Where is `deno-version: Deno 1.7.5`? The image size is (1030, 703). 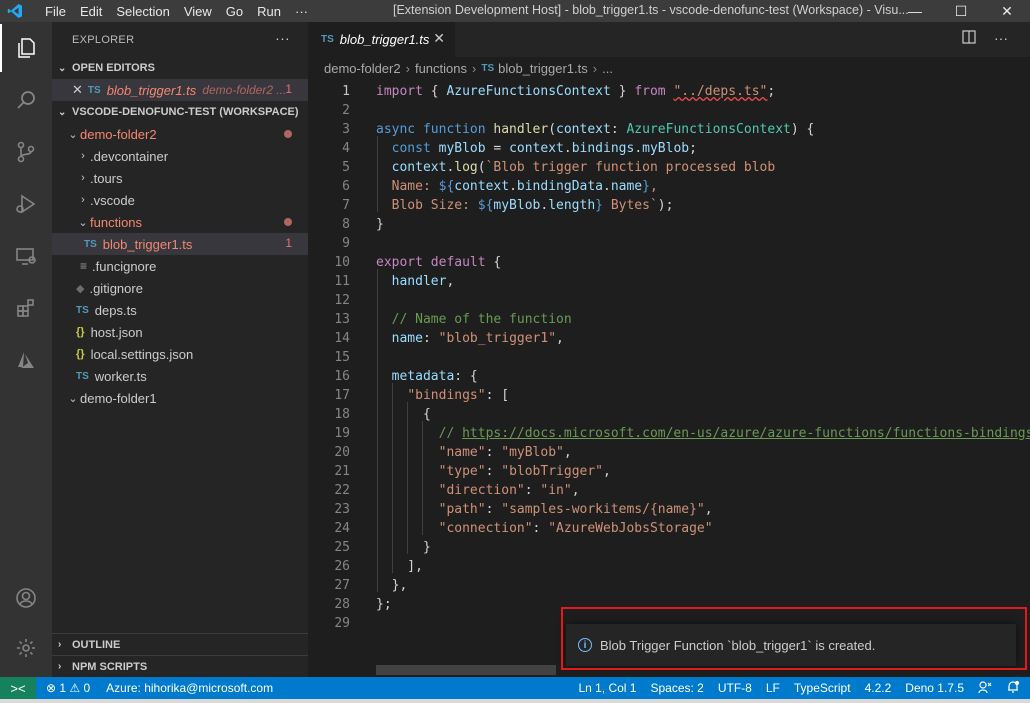 deno-version: Deno 1.7.5 is located at coordinates (934, 688).